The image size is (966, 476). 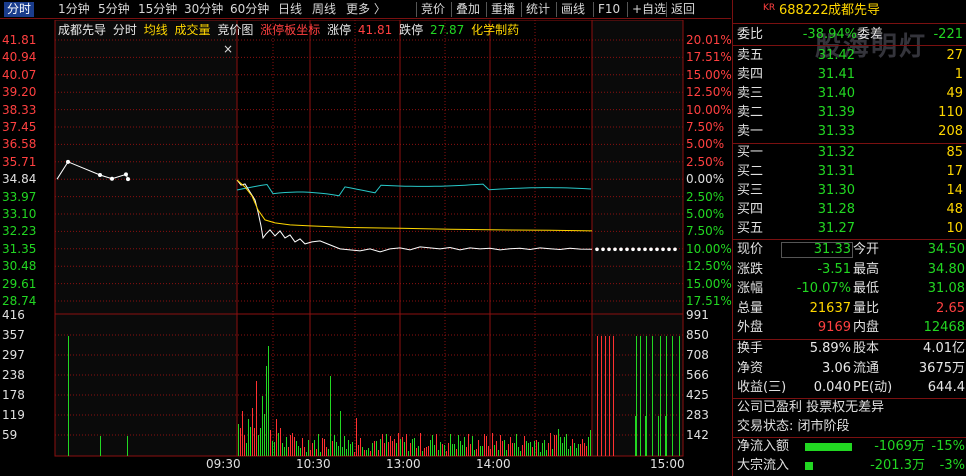 I want to click on toolbar-button-3: 统计, so click(x=538, y=9).